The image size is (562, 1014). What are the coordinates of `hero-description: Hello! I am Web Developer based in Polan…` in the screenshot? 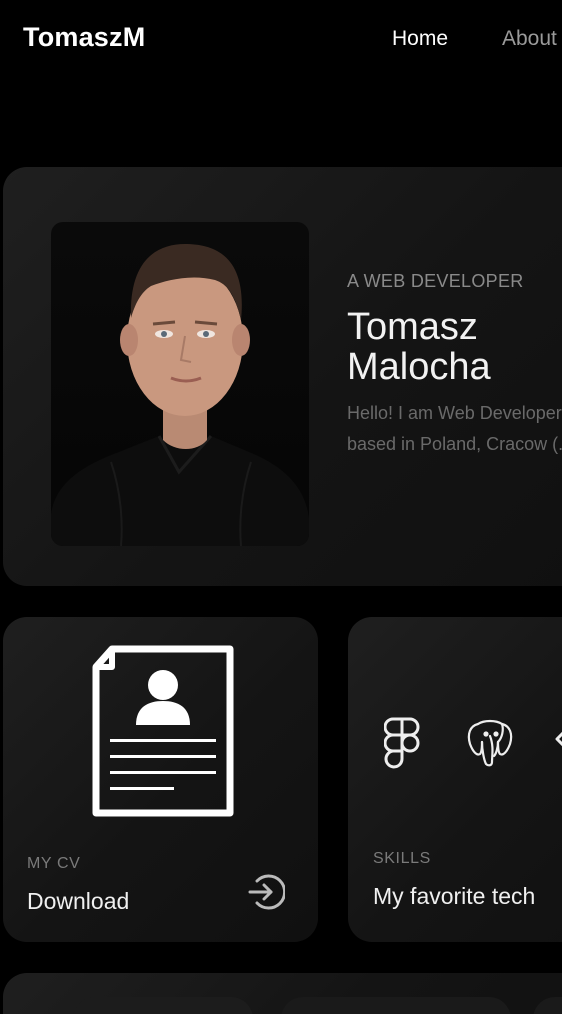 It's located at (454, 428).